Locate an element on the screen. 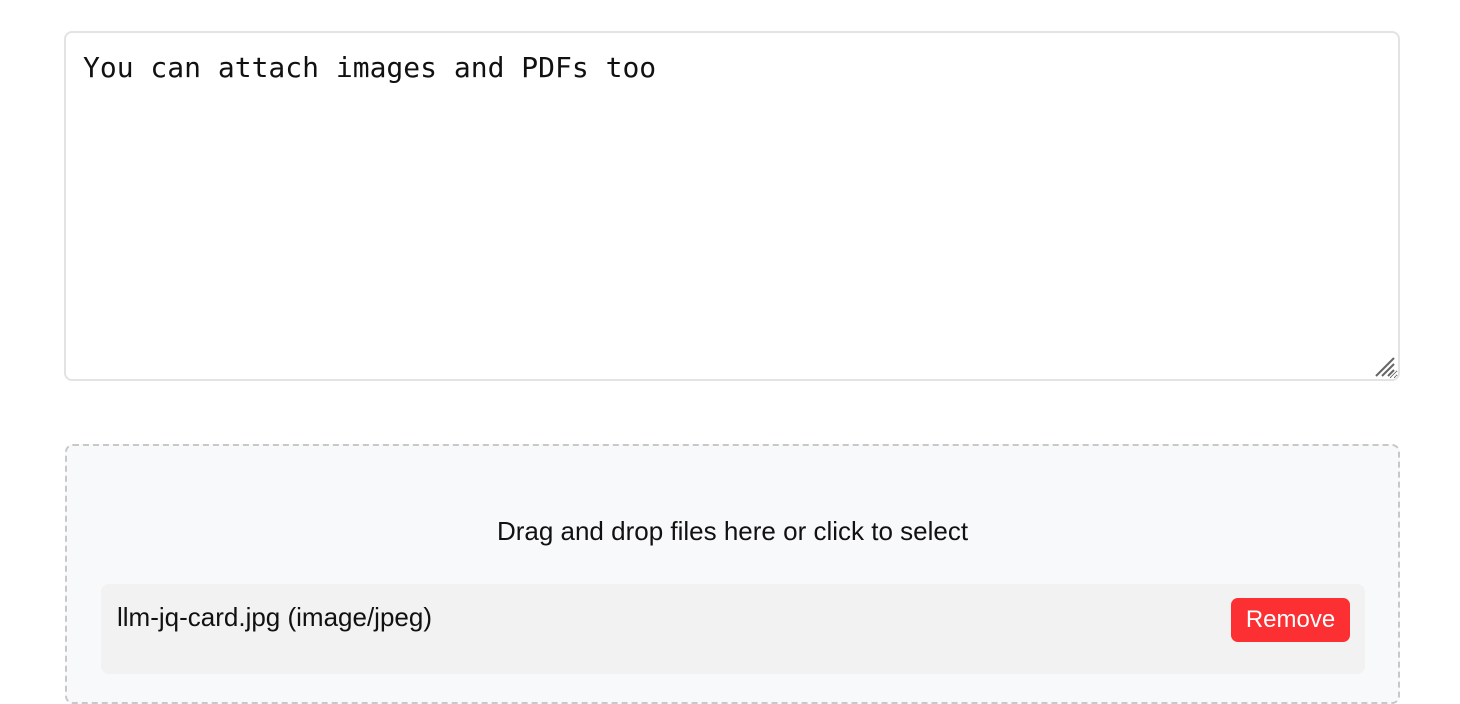 The height and width of the screenshot is (704, 1460). file-list-item: llm-jq-card.jpg (image/jpeg) Remove is located at coordinates (733, 629).